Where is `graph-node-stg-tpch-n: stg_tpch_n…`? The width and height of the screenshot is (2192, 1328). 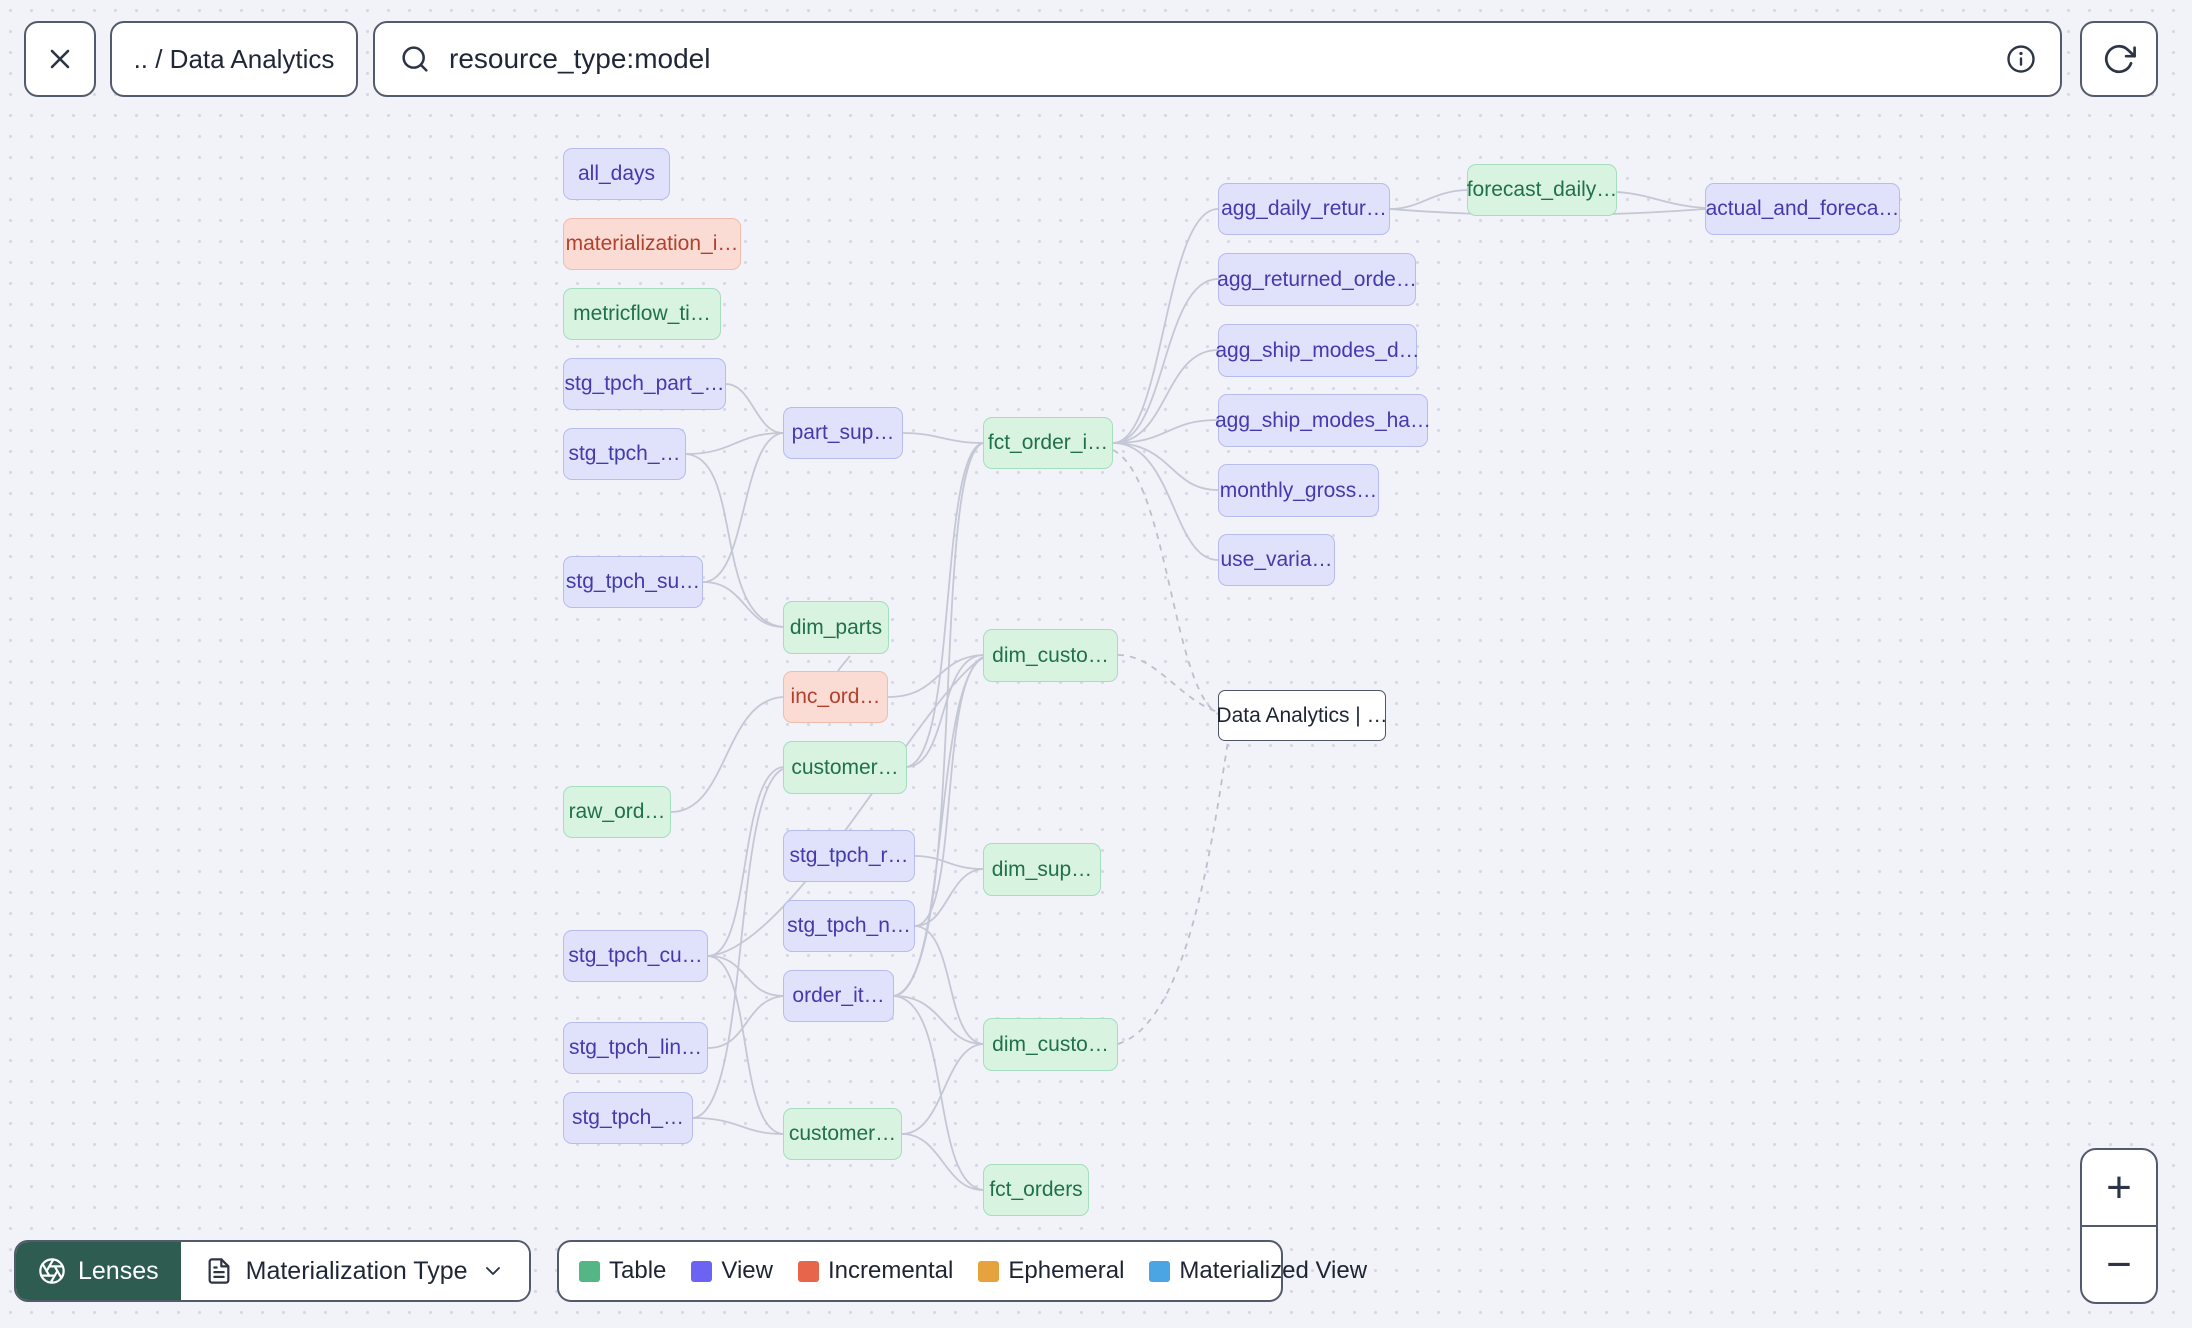
graph-node-stg-tpch-n: stg_tpch_n… is located at coordinates (849, 926).